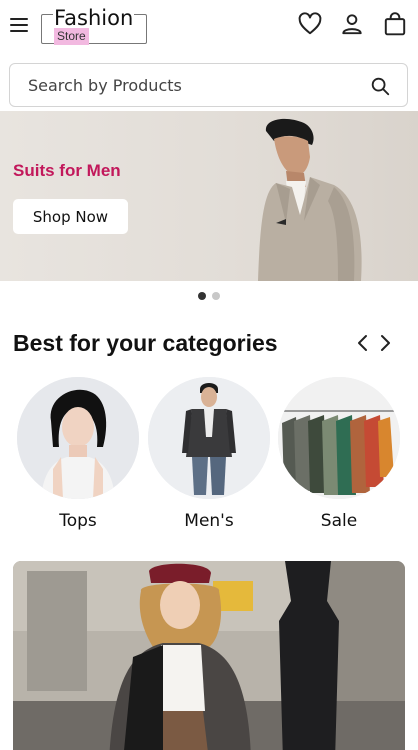 The height and width of the screenshot is (750, 418). Describe the element at coordinates (180, 85) in the screenshot. I see `search-input` at that location.